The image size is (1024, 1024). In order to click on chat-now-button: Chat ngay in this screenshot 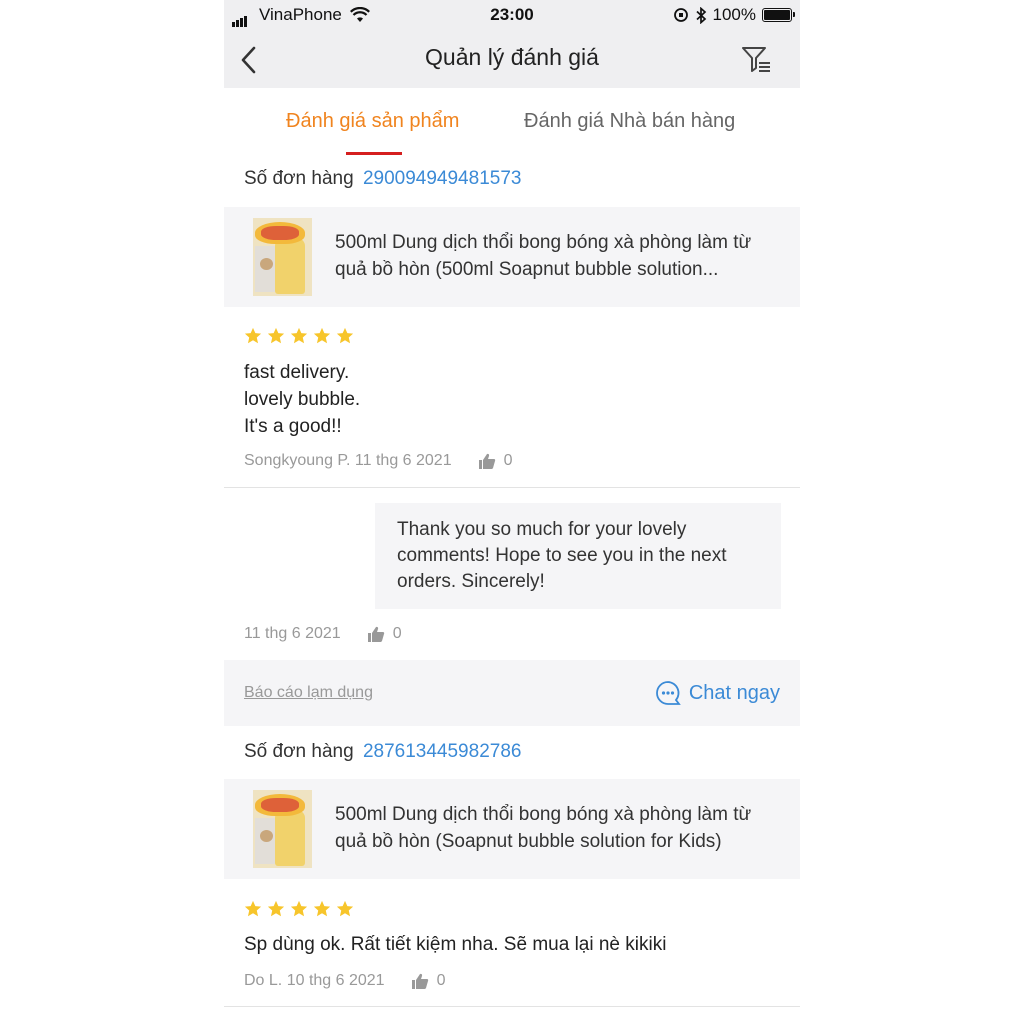, I will do `click(717, 693)`.